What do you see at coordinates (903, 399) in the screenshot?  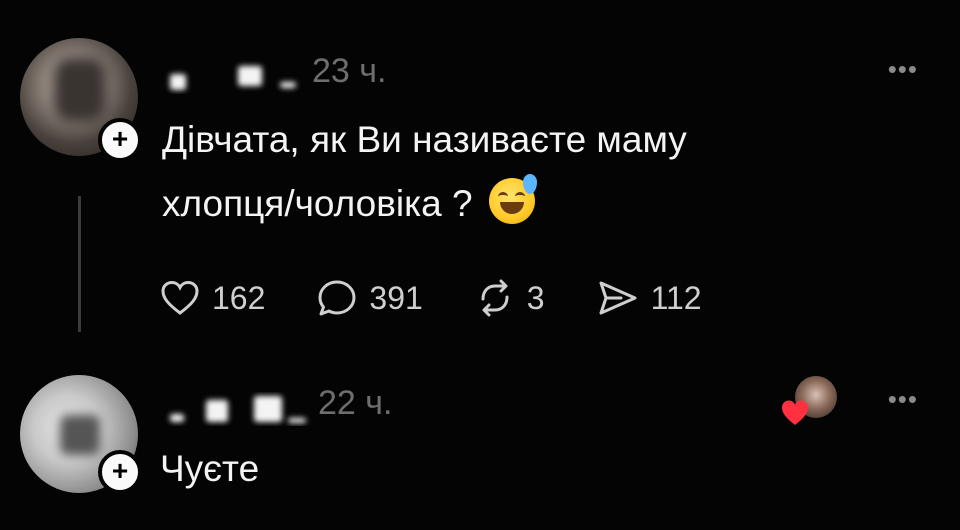 I see `reply-more-options-icon: •••` at bounding box center [903, 399].